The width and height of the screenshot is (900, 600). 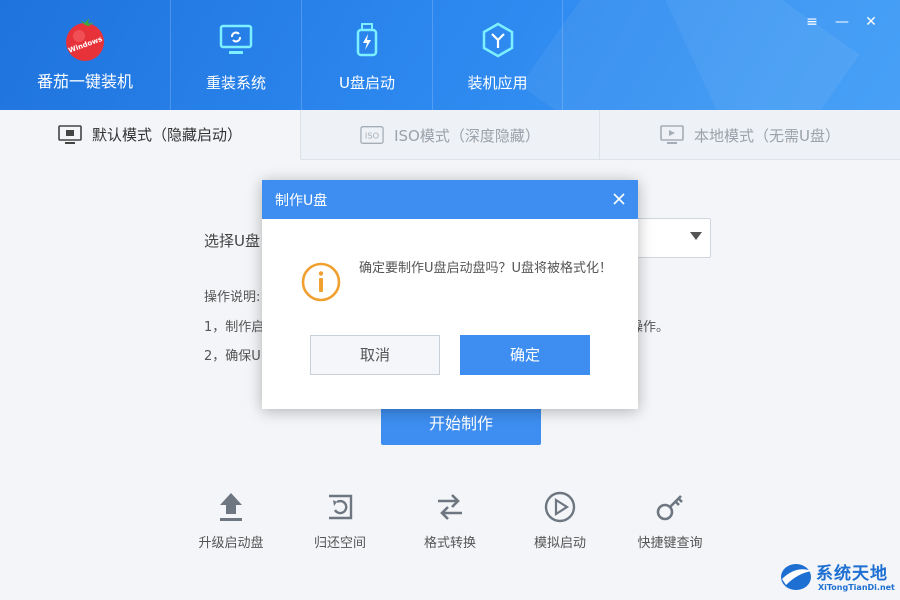 What do you see at coordinates (796, 577) in the screenshot?
I see `globe-logo-icon` at bounding box center [796, 577].